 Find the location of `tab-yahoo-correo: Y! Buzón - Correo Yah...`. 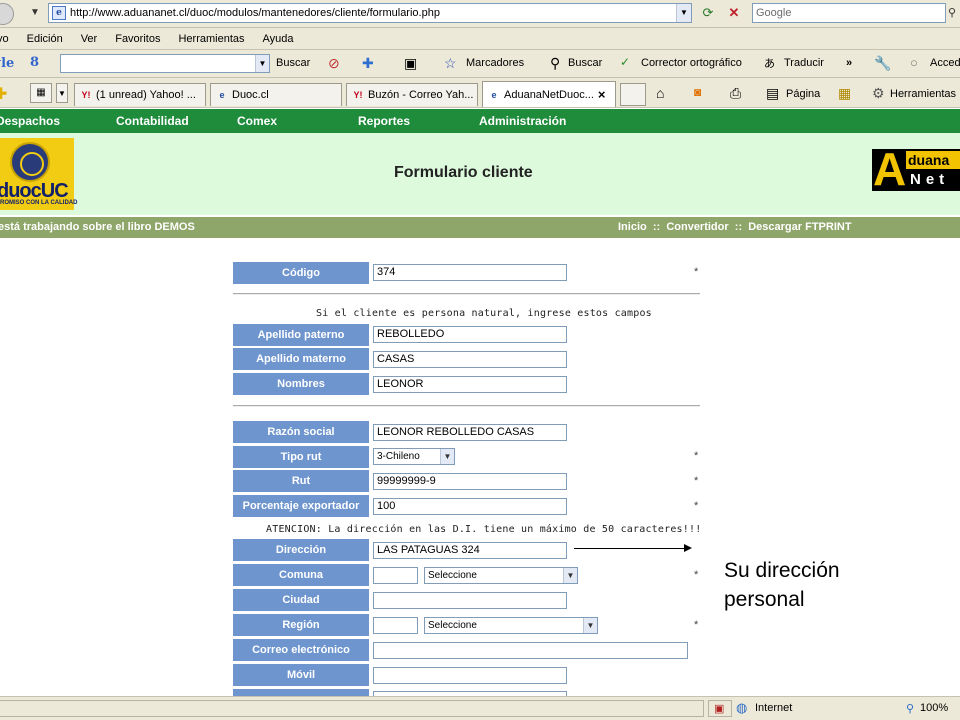

tab-yahoo-correo: Y! Buzón - Correo Yah... is located at coordinates (412, 94).